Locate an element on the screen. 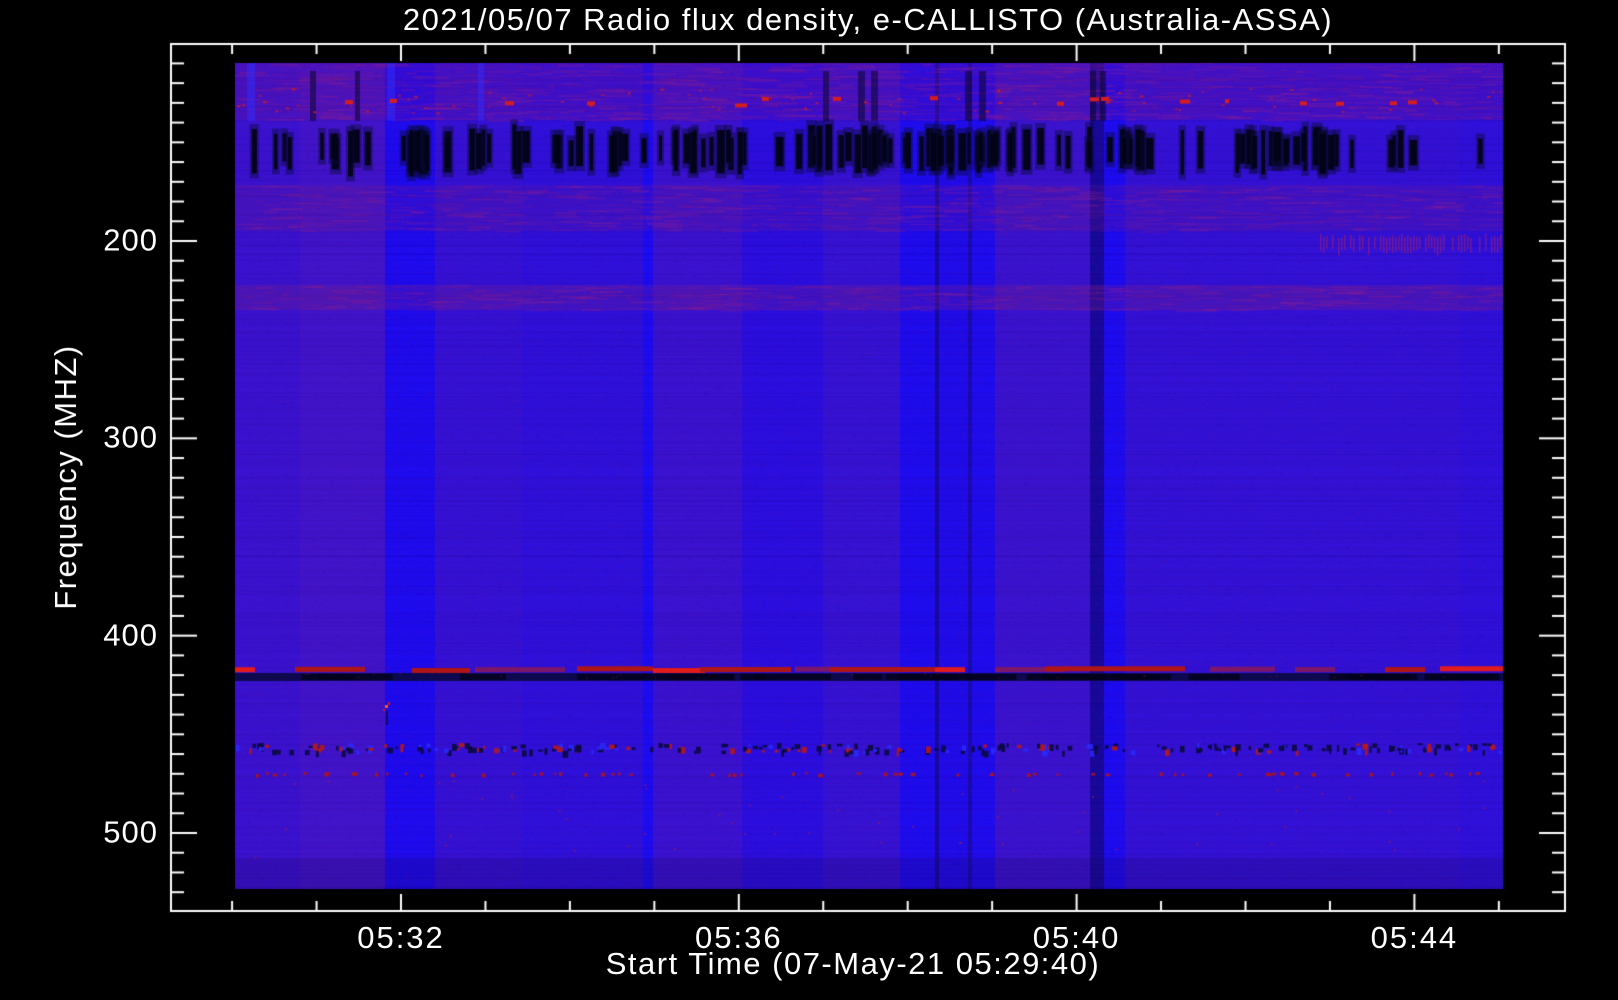 The width and height of the screenshot is (1618, 1000). x-tick-label: 05:36 is located at coordinates (739, 937).